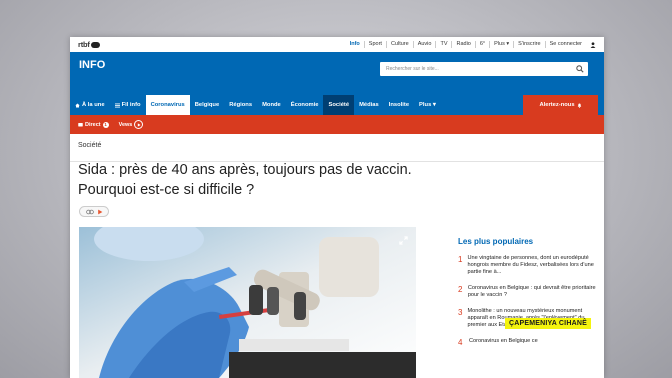  What do you see at coordinates (128, 105) in the screenshot?
I see `nav-fil-info: Fil info` at bounding box center [128, 105].